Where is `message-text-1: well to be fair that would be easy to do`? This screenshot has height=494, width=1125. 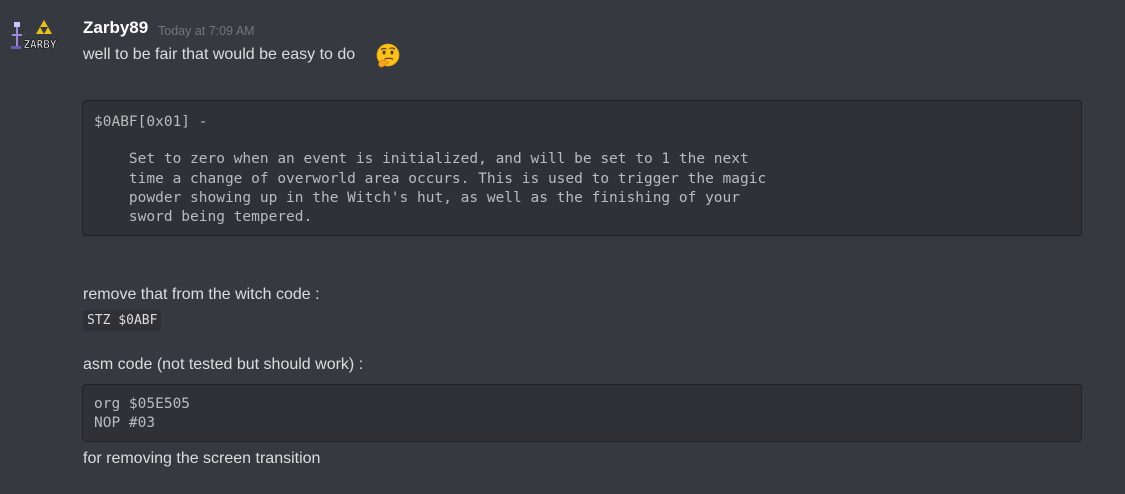
message-text-1: well to be fair that would be easy to do is located at coordinates (219, 54).